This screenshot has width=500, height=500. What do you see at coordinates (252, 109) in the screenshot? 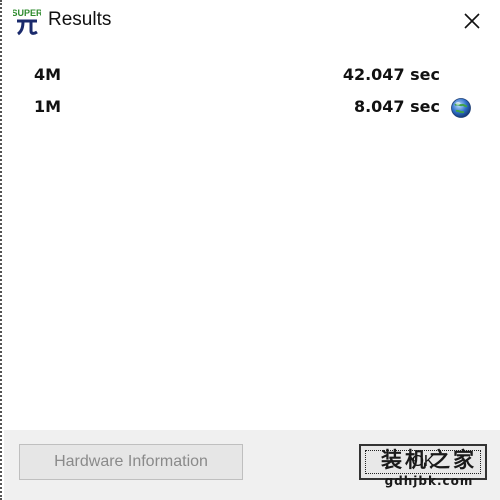
I see `result-row-1m: 1M 8.047 sec` at bounding box center [252, 109].